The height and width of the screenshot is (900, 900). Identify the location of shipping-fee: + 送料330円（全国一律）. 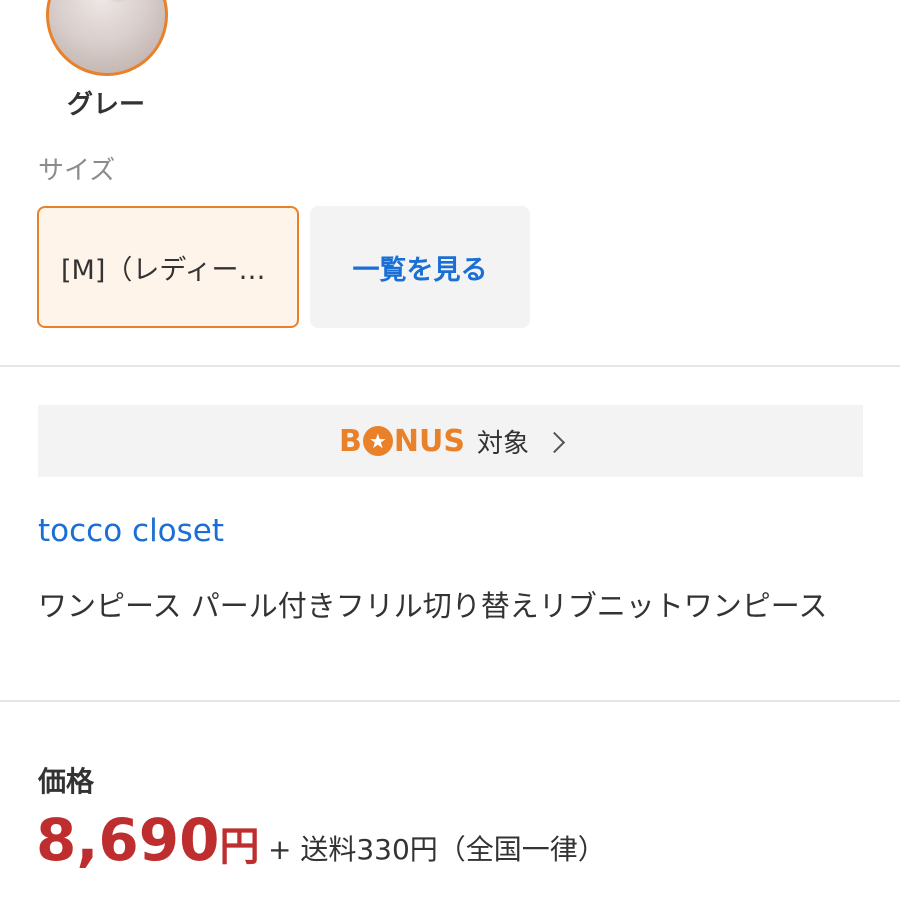
(437, 849).